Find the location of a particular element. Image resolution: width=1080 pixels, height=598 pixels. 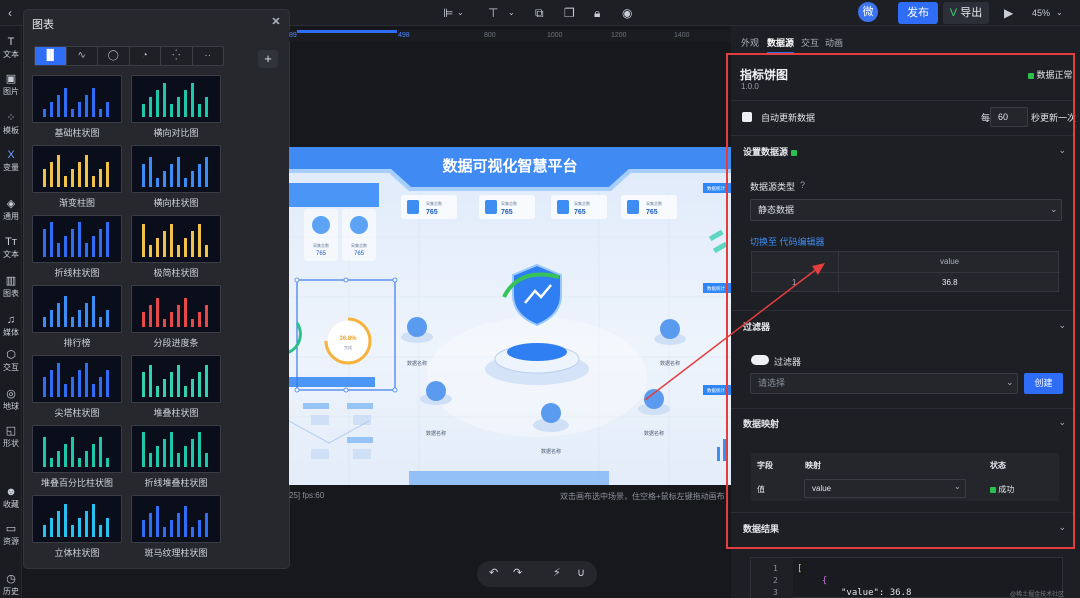

export-button: V 导出 is located at coordinates (966, 13).